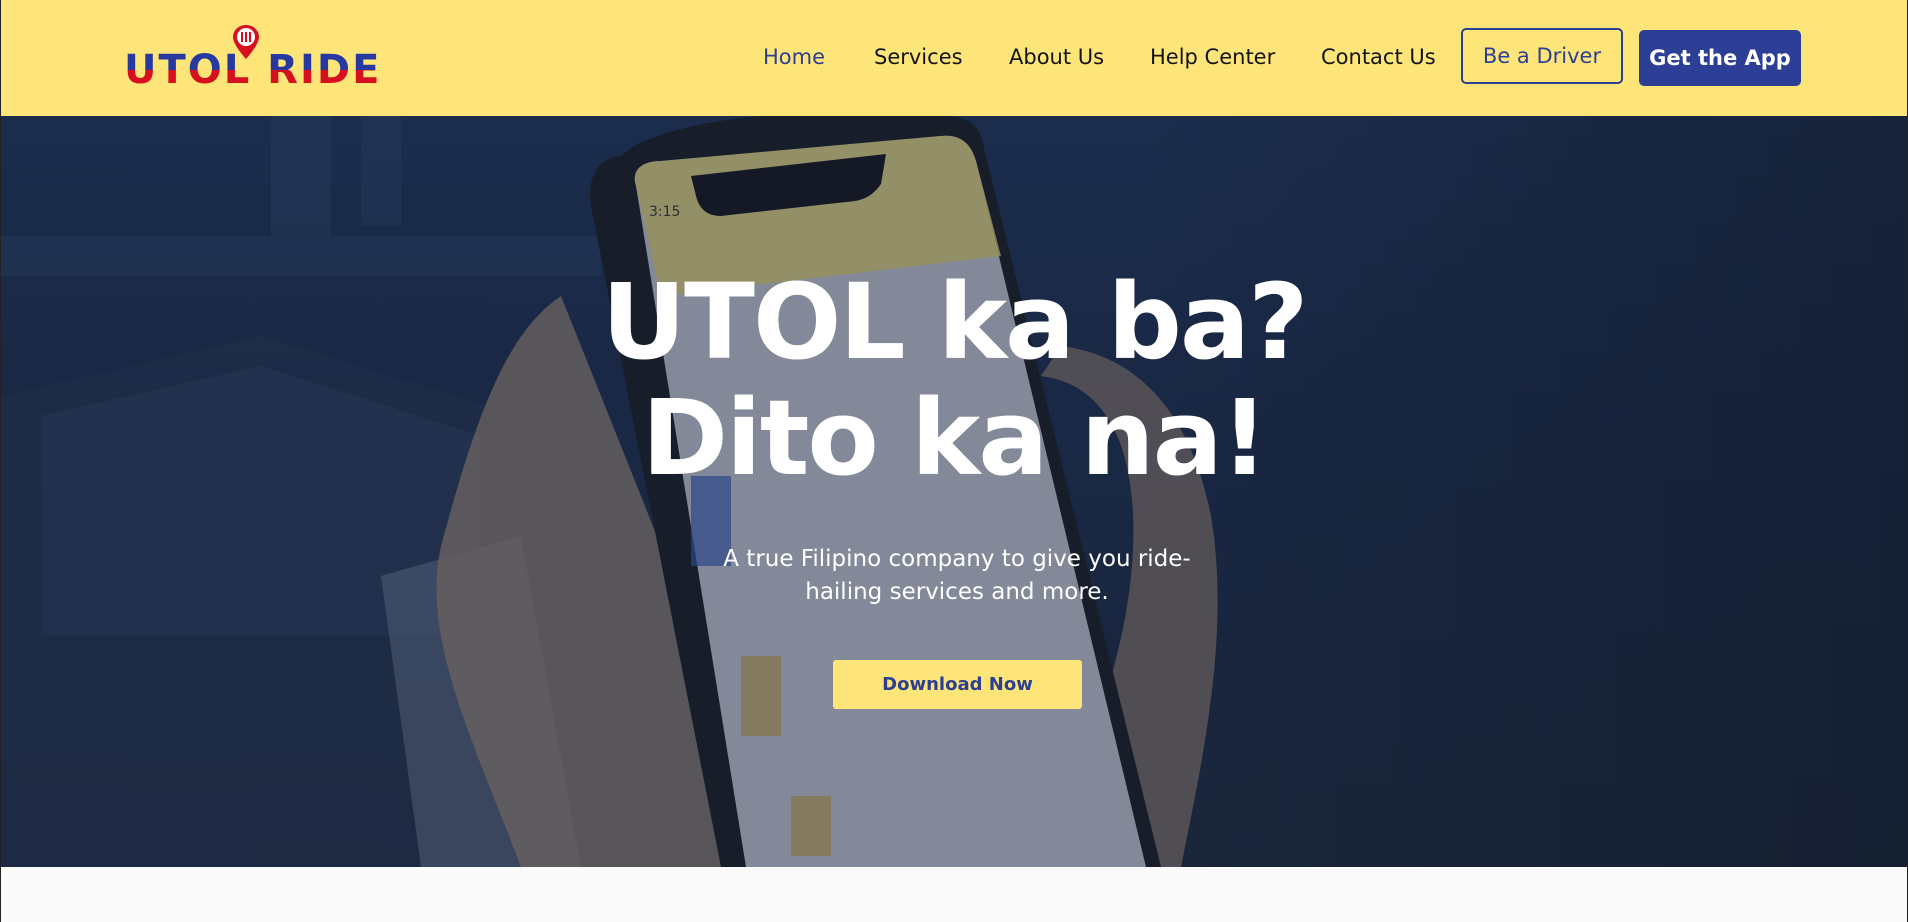 This screenshot has width=1908, height=922. What do you see at coordinates (1542, 56) in the screenshot?
I see `be-a-driver-button: Be a Driver` at bounding box center [1542, 56].